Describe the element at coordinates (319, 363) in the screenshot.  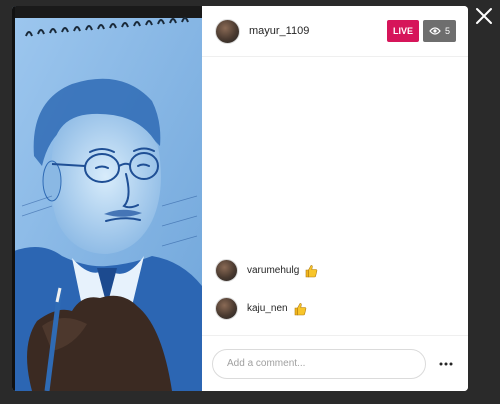
I see `comment-input` at that location.